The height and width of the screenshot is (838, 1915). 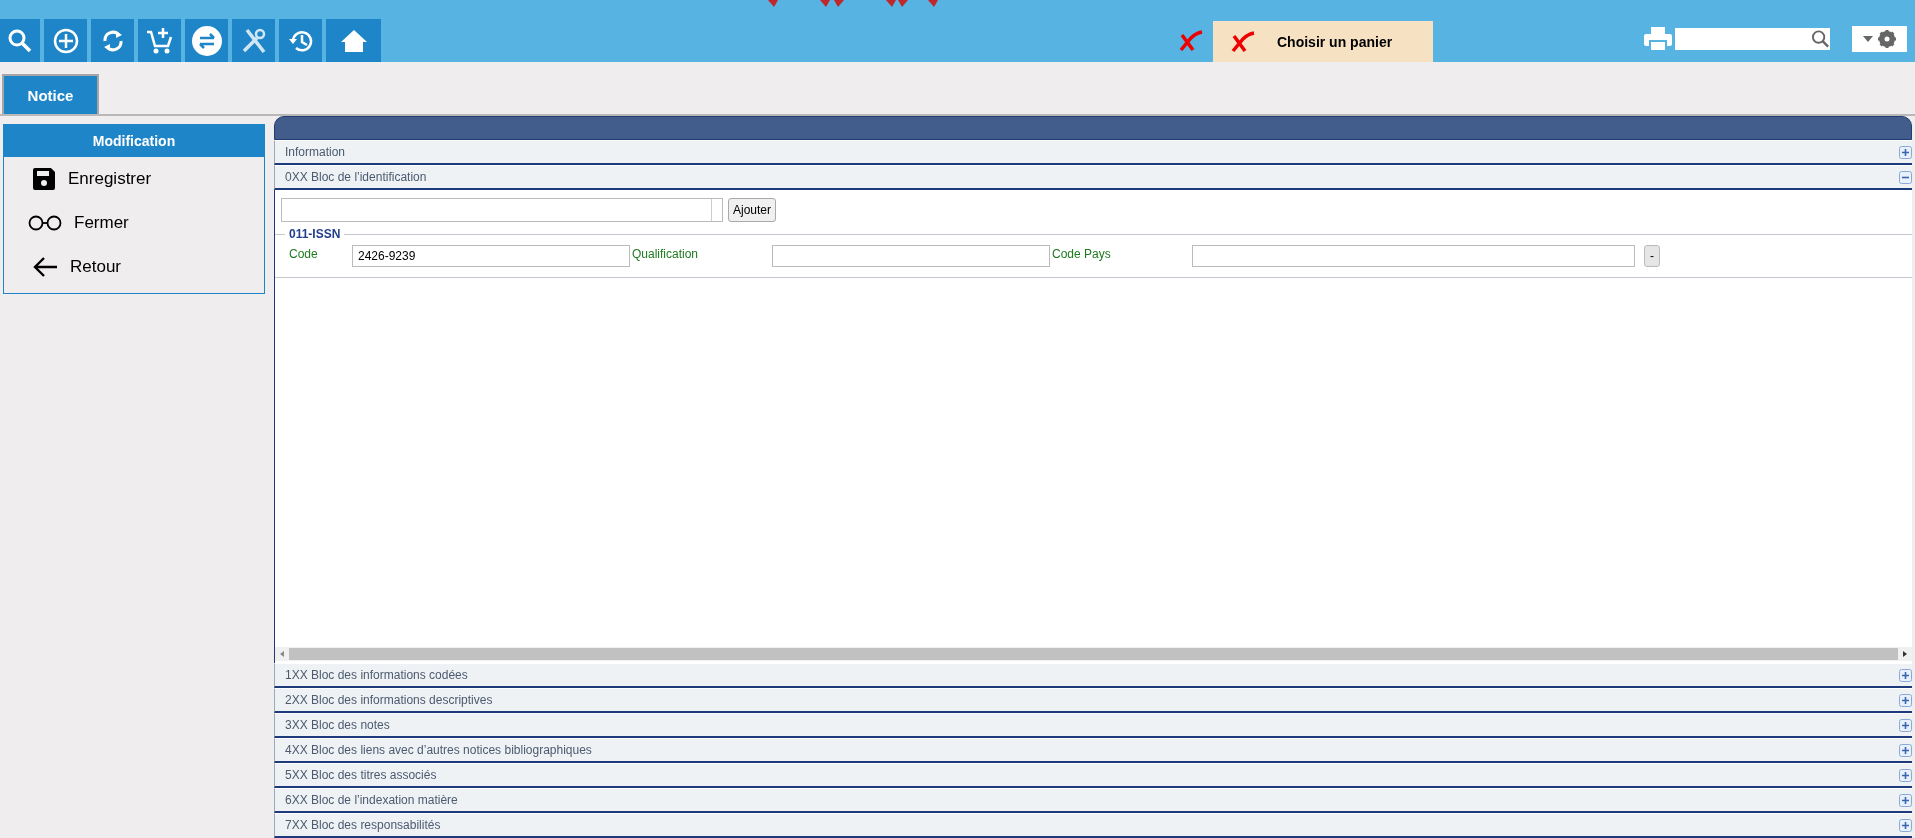 I want to click on group-legend: 011-ISSN, so click(x=315, y=234).